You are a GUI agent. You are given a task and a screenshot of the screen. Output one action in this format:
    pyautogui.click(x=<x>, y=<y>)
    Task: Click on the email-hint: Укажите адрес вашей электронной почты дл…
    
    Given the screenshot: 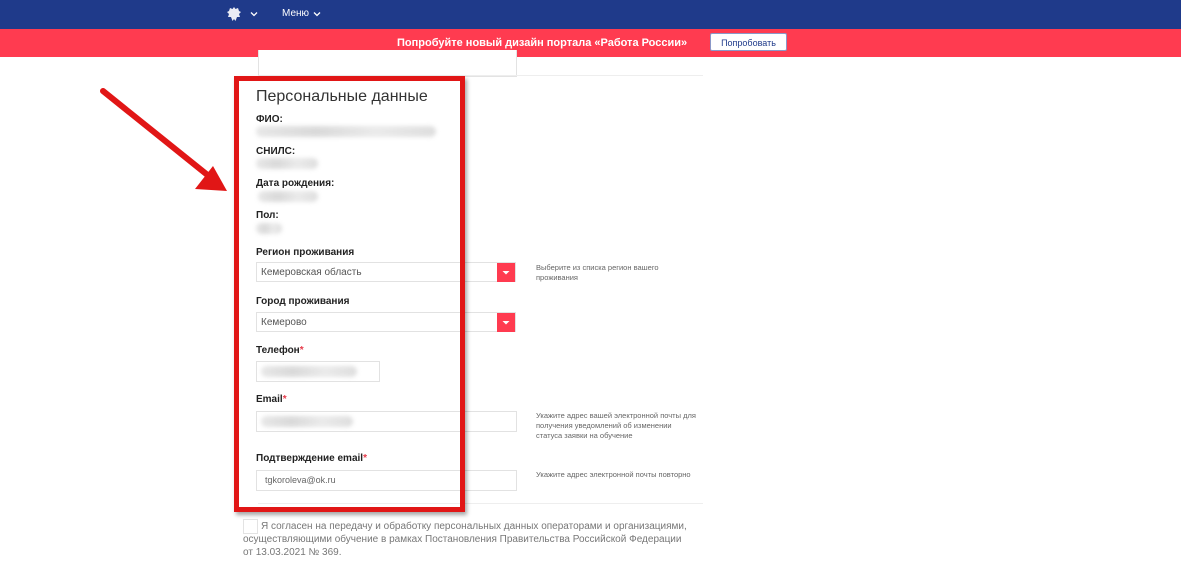 What is the action you would take?
    pyautogui.click(x=616, y=425)
    